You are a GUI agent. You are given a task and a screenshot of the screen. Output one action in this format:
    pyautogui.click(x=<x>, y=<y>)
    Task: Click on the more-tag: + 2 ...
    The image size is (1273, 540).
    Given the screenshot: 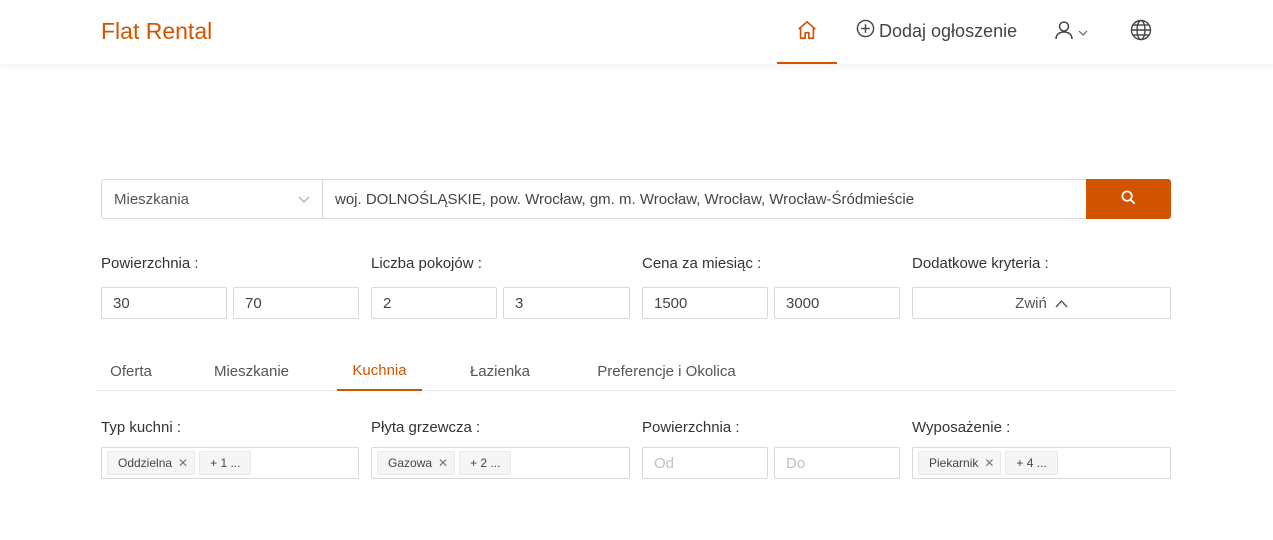 What is the action you would take?
    pyautogui.click(x=485, y=463)
    